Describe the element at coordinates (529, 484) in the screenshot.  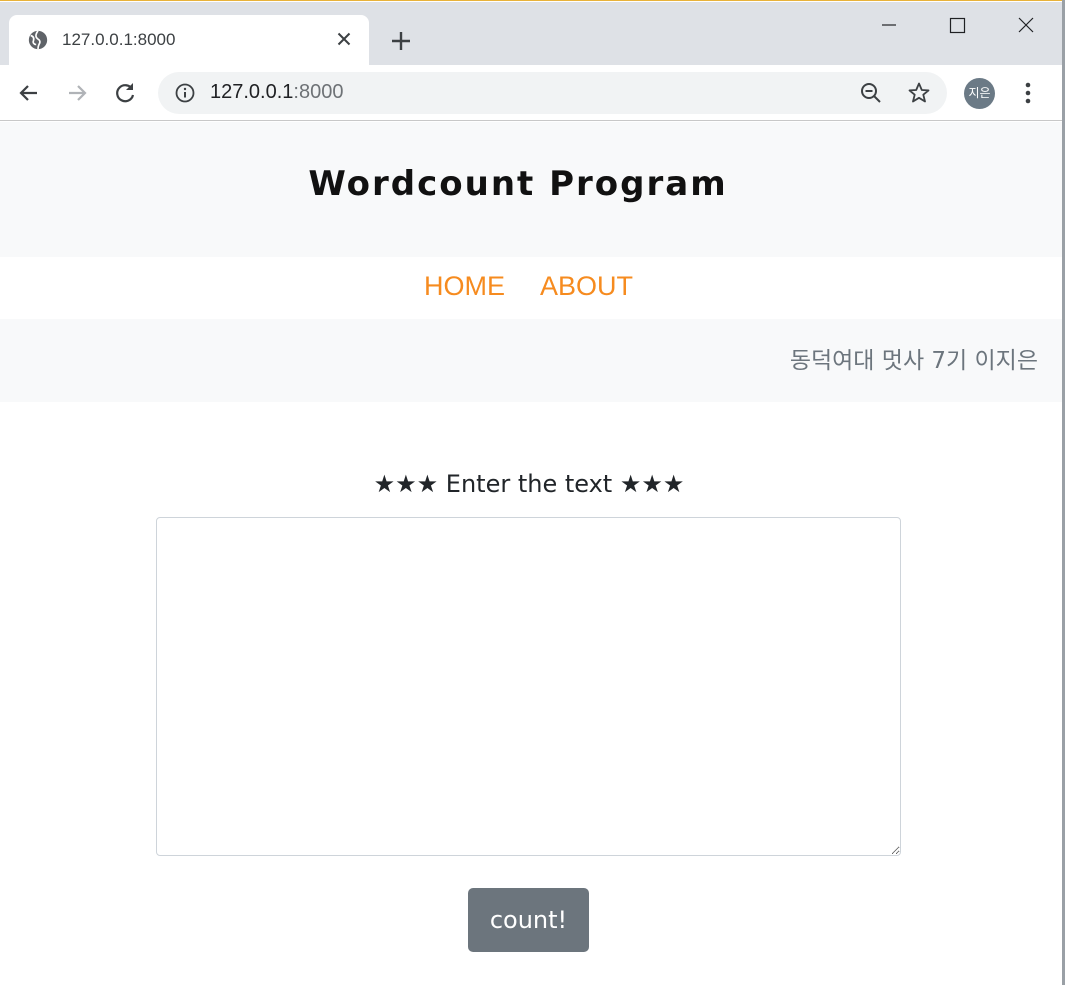
I see `text-prompt-label: ★★★ Enter the text ★★★` at that location.